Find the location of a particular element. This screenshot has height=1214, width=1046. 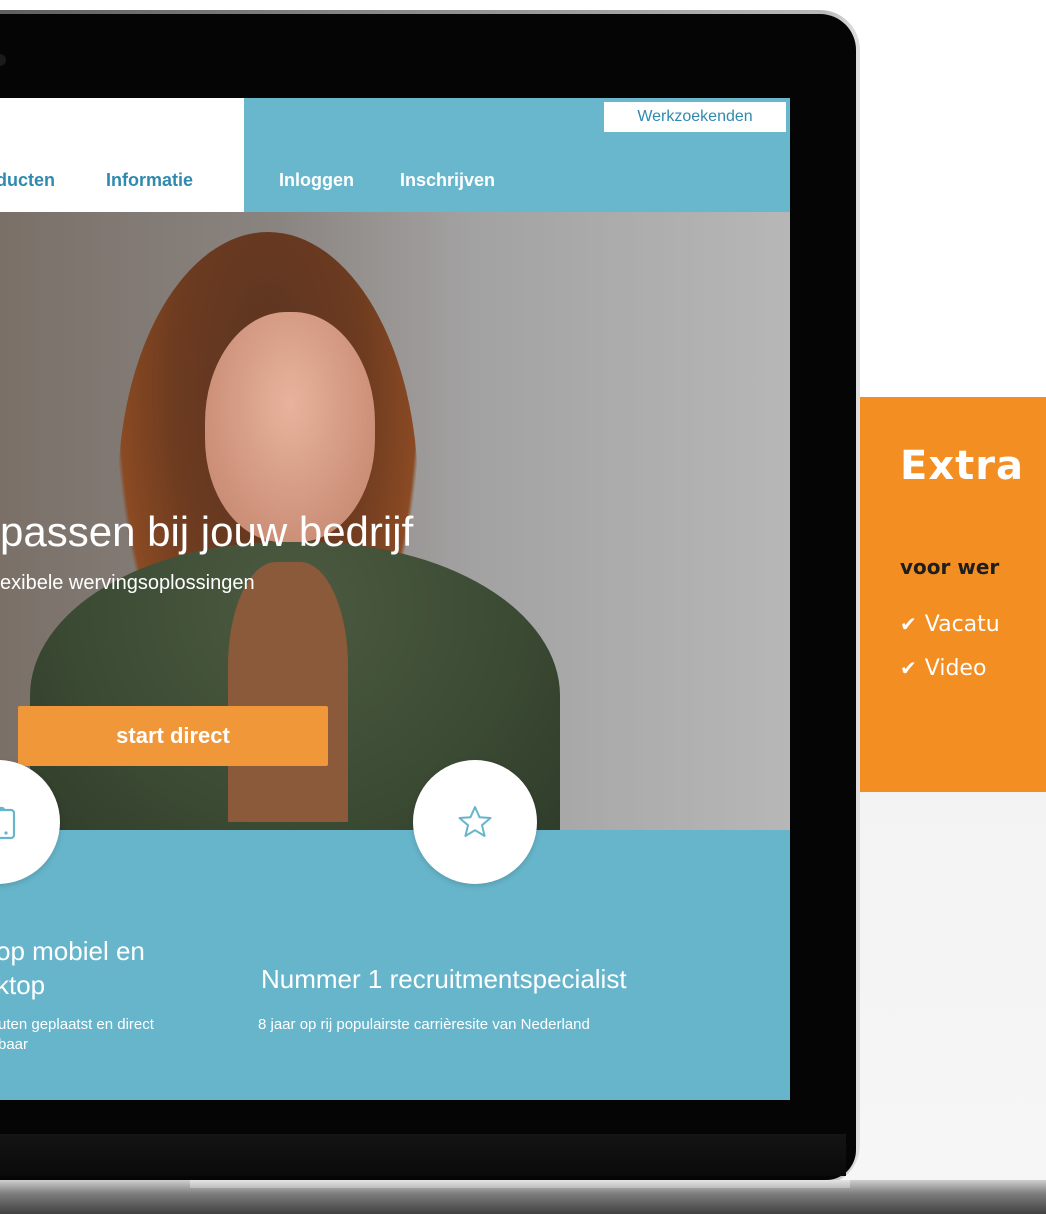

feature-description: baar is located at coordinates (14, 1044).